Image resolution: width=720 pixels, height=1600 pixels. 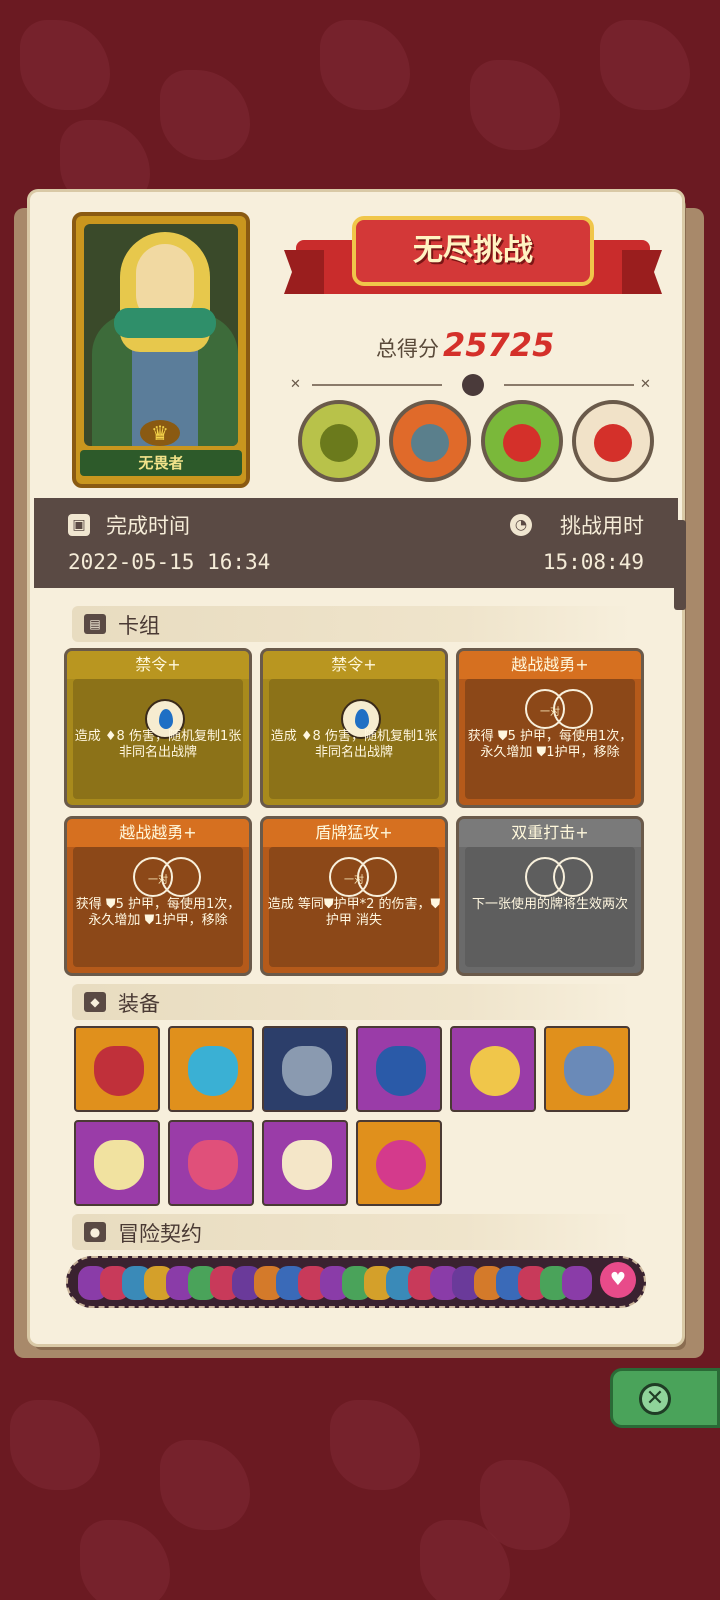 I want to click on chest-armor-icon, so click(x=305, y=1069).